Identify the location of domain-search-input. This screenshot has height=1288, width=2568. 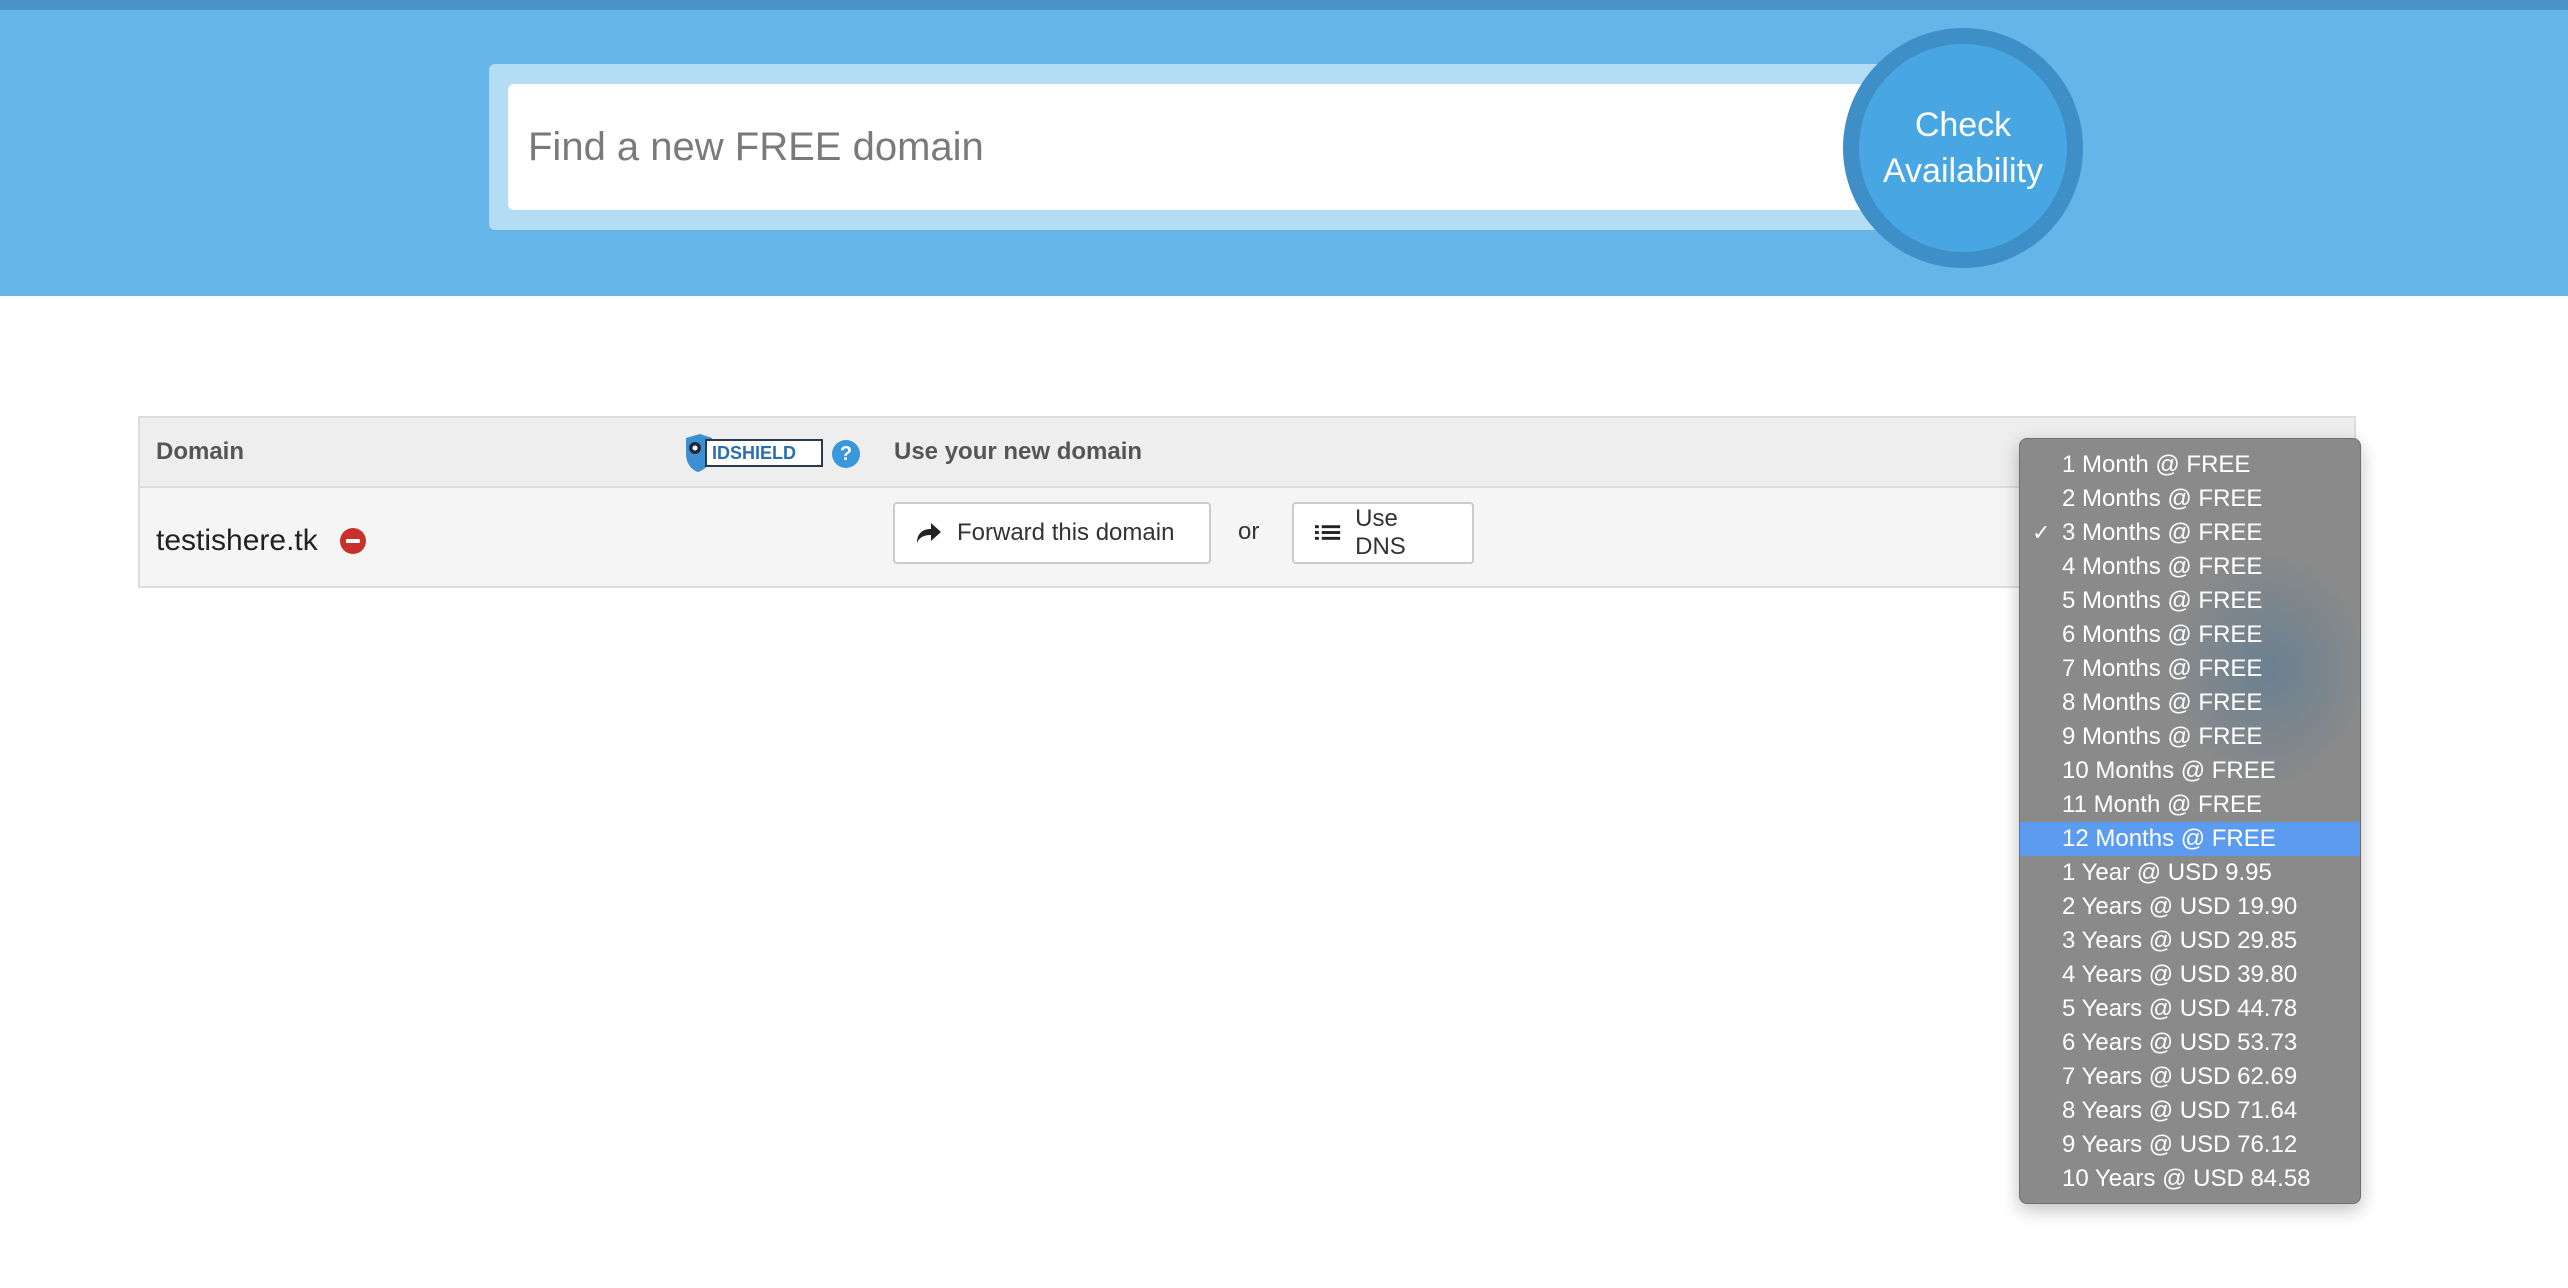
(1198, 147).